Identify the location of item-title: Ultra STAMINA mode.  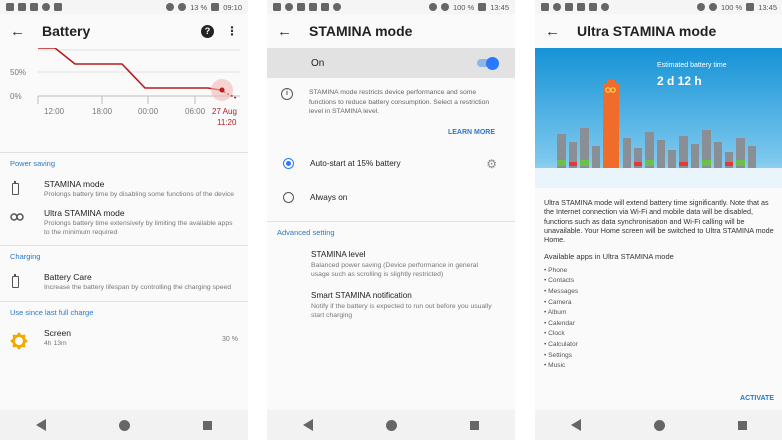
(84, 212).